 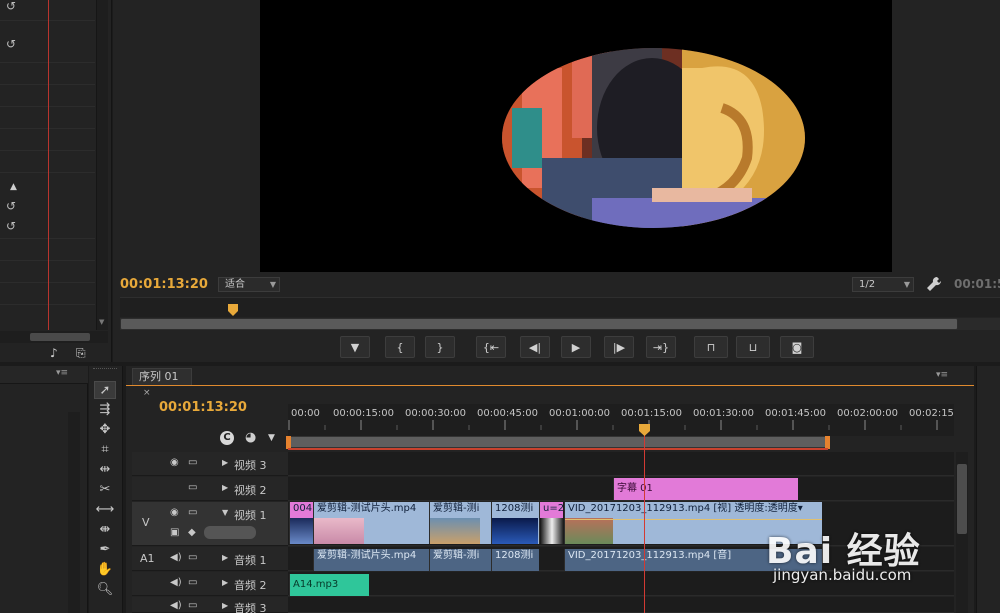 What do you see at coordinates (54, 353) in the screenshot?
I see `audio-note-icon: ♪` at bounding box center [54, 353].